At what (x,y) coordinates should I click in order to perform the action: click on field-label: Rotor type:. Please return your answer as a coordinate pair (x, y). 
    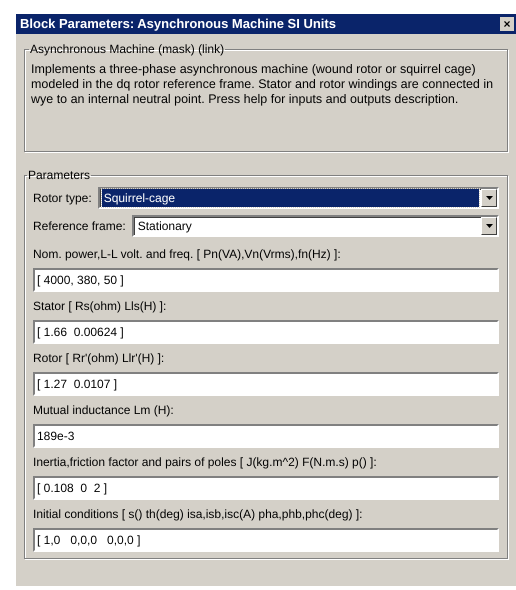
    Looking at the image, I should click on (62, 198).